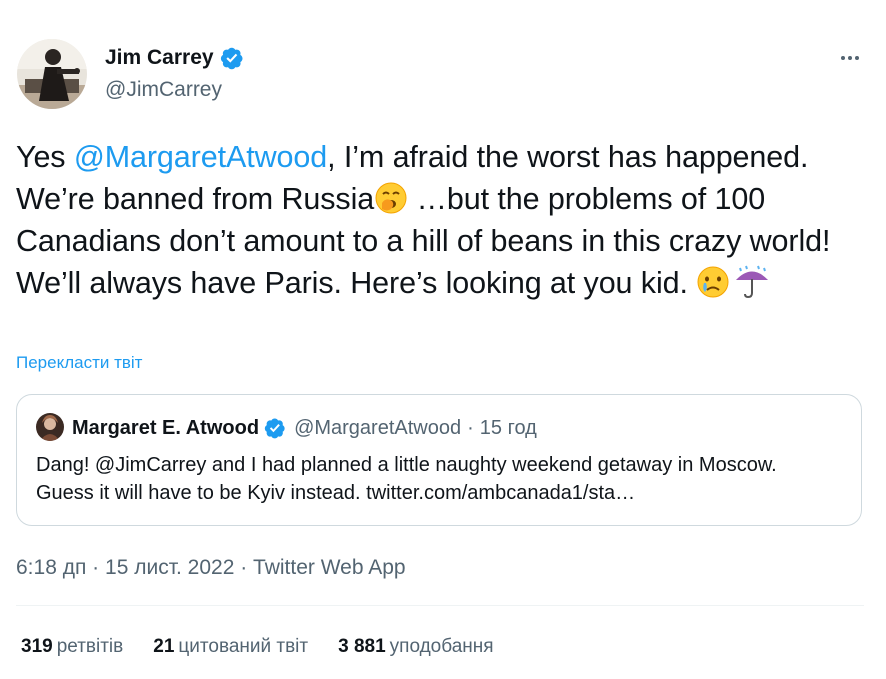 This screenshot has height=679, width=886. What do you see at coordinates (508, 428) in the screenshot?
I see `quote-timestamp: 15 год` at bounding box center [508, 428].